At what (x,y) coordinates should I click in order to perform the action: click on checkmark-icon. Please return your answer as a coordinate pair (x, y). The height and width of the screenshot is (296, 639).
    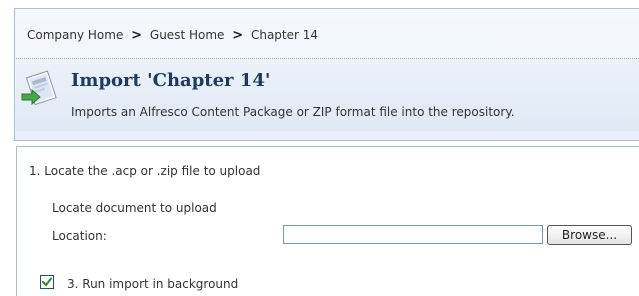
    Looking at the image, I should click on (47, 281).